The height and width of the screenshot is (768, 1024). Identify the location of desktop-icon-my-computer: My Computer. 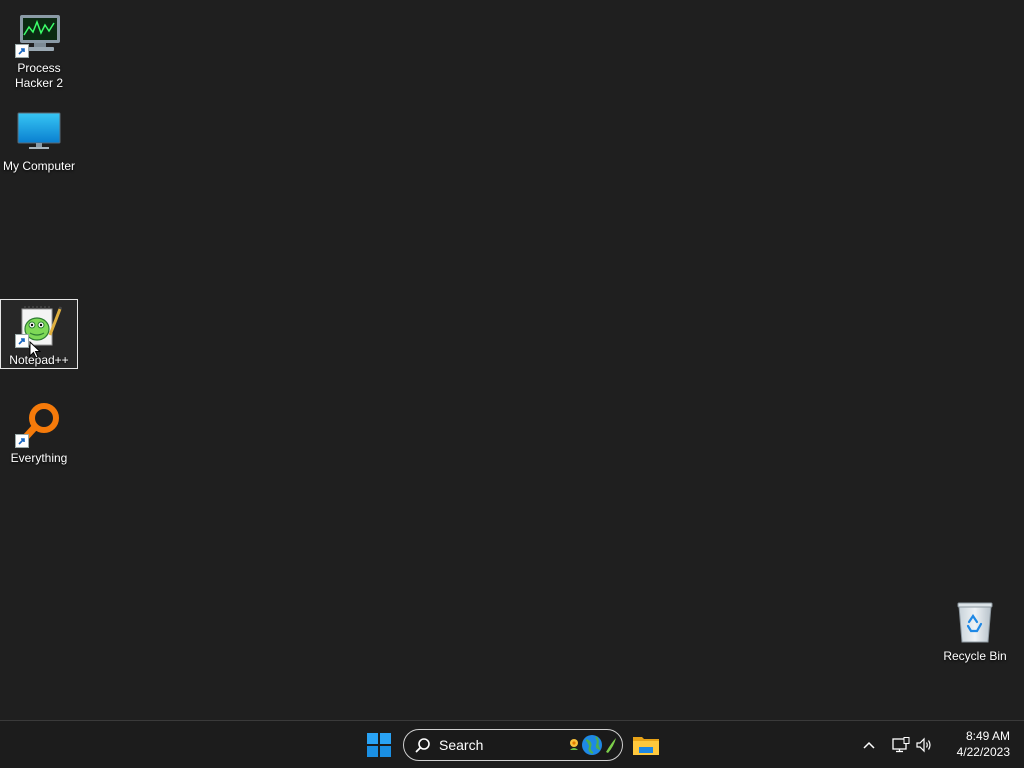
(39, 139).